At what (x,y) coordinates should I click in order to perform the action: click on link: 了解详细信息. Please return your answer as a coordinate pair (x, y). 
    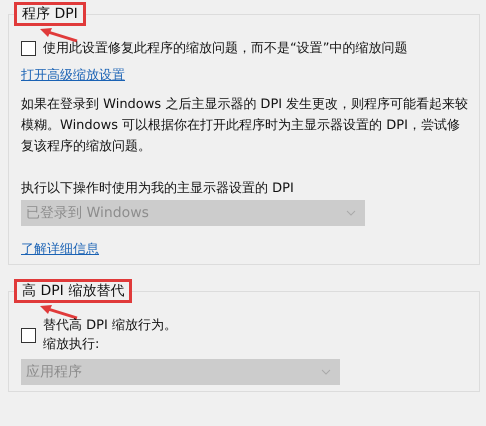
    Looking at the image, I should click on (60, 249).